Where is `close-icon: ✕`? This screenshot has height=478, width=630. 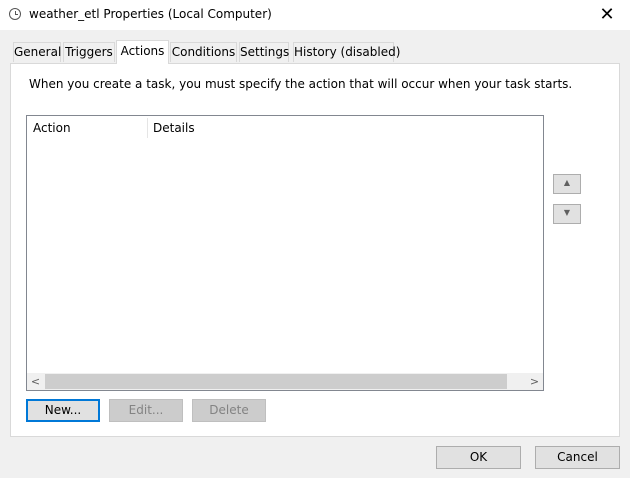 close-icon: ✕ is located at coordinates (607, 14).